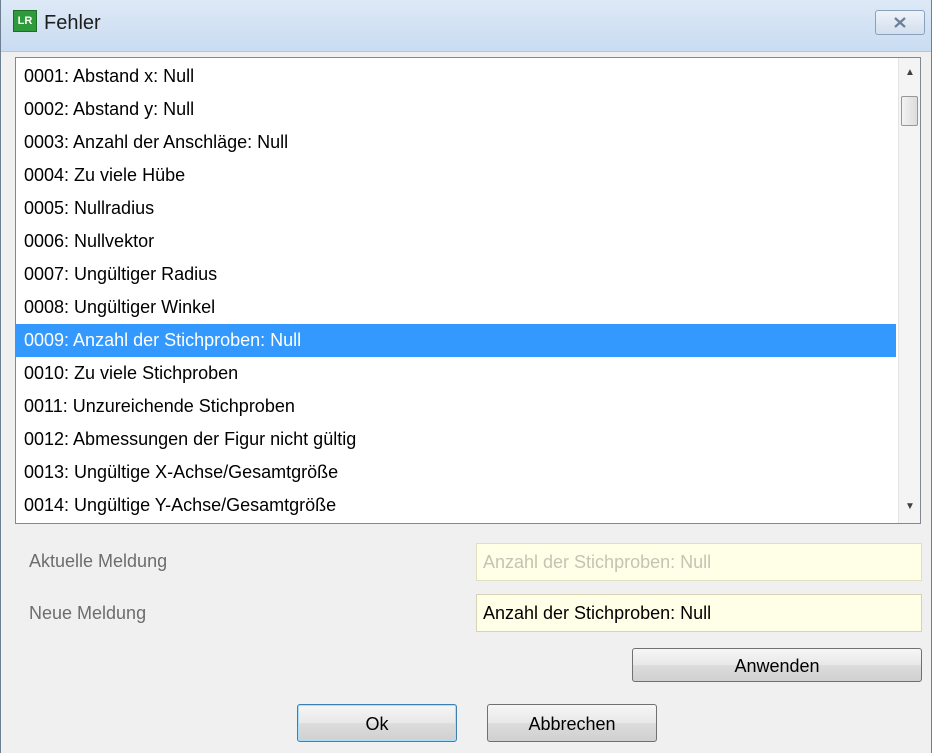 The width and height of the screenshot is (932, 753). Describe the element at coordinates (456, 208) in the screenshot. I see `list-item: 0005: Nullradius` at that location.